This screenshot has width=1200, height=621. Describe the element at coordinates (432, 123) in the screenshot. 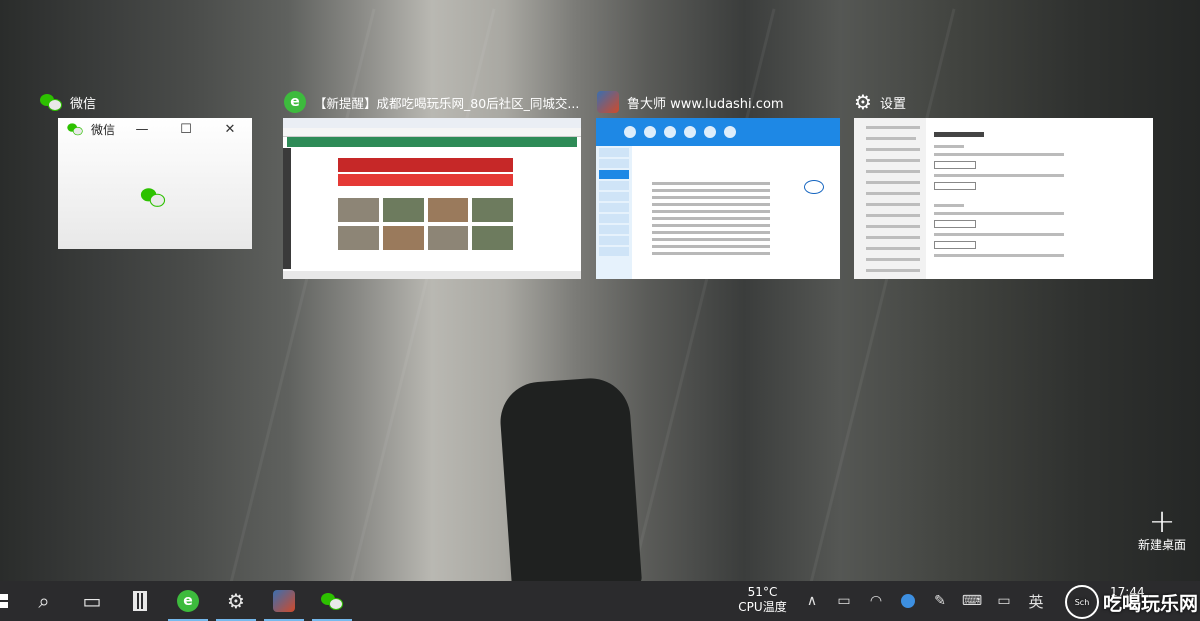

I see `browser-tabstrip` at that location.